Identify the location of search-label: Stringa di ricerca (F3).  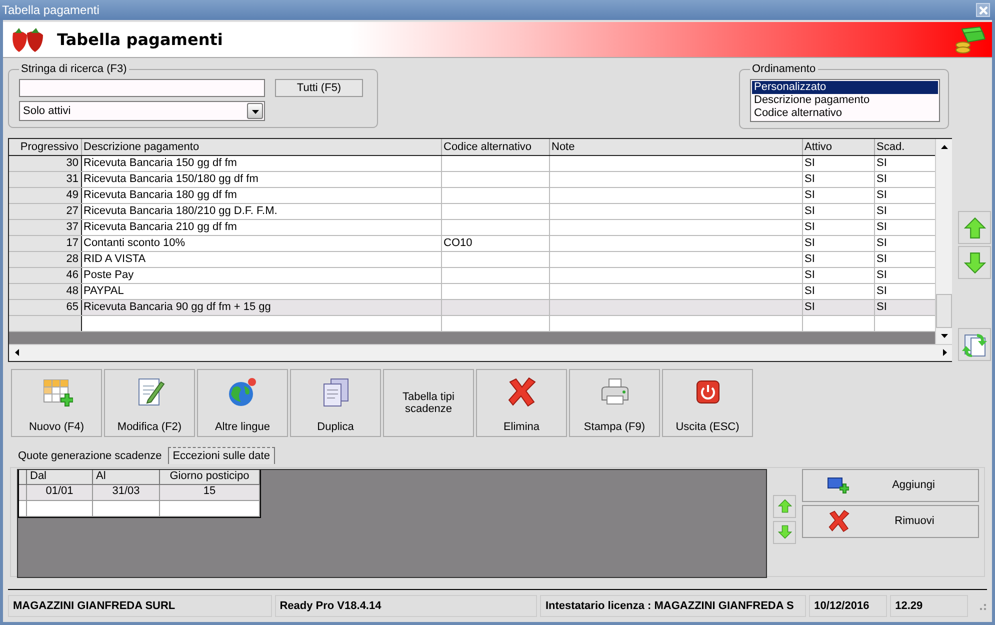
(74, 69).